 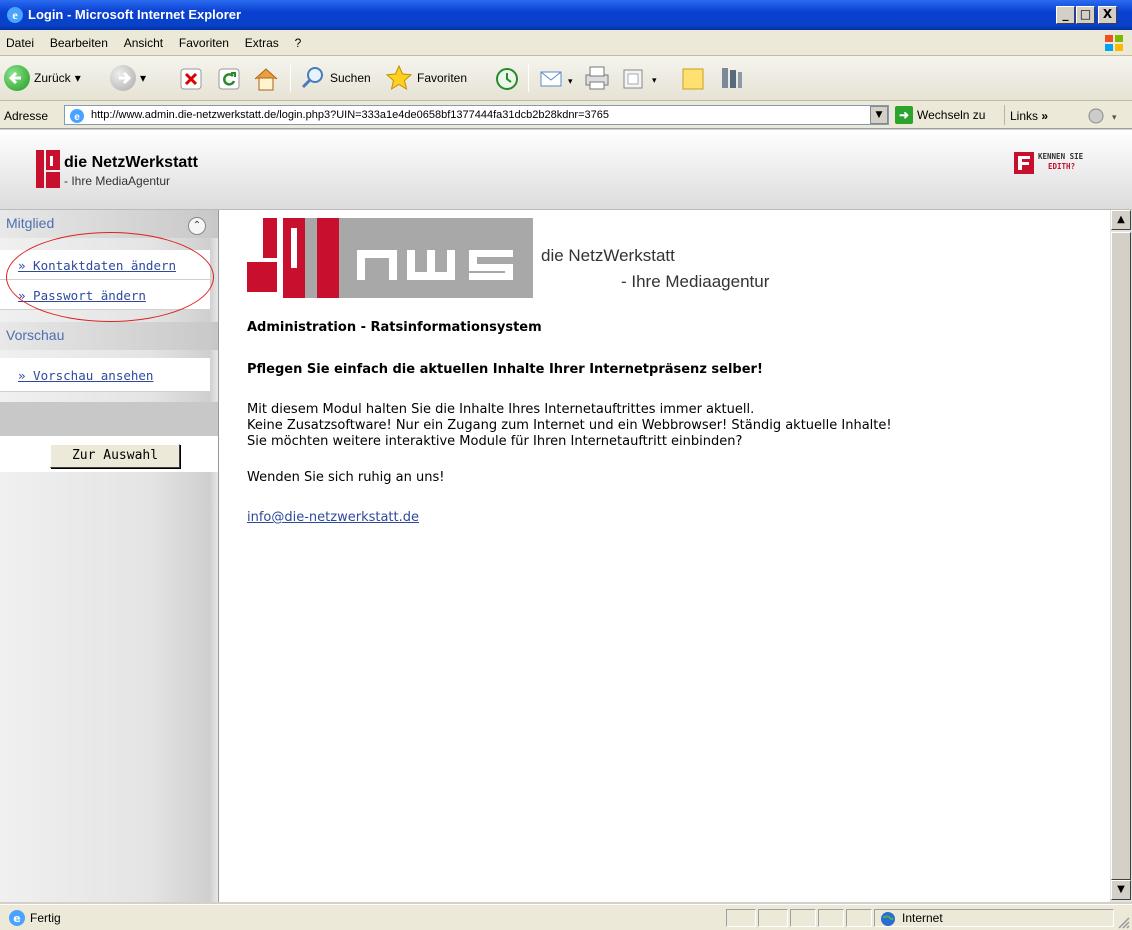 What do you see at coordinates (1024, 163) in the screenshot?
I see `edith-logo-icon` at bounding box center [1024, 163].